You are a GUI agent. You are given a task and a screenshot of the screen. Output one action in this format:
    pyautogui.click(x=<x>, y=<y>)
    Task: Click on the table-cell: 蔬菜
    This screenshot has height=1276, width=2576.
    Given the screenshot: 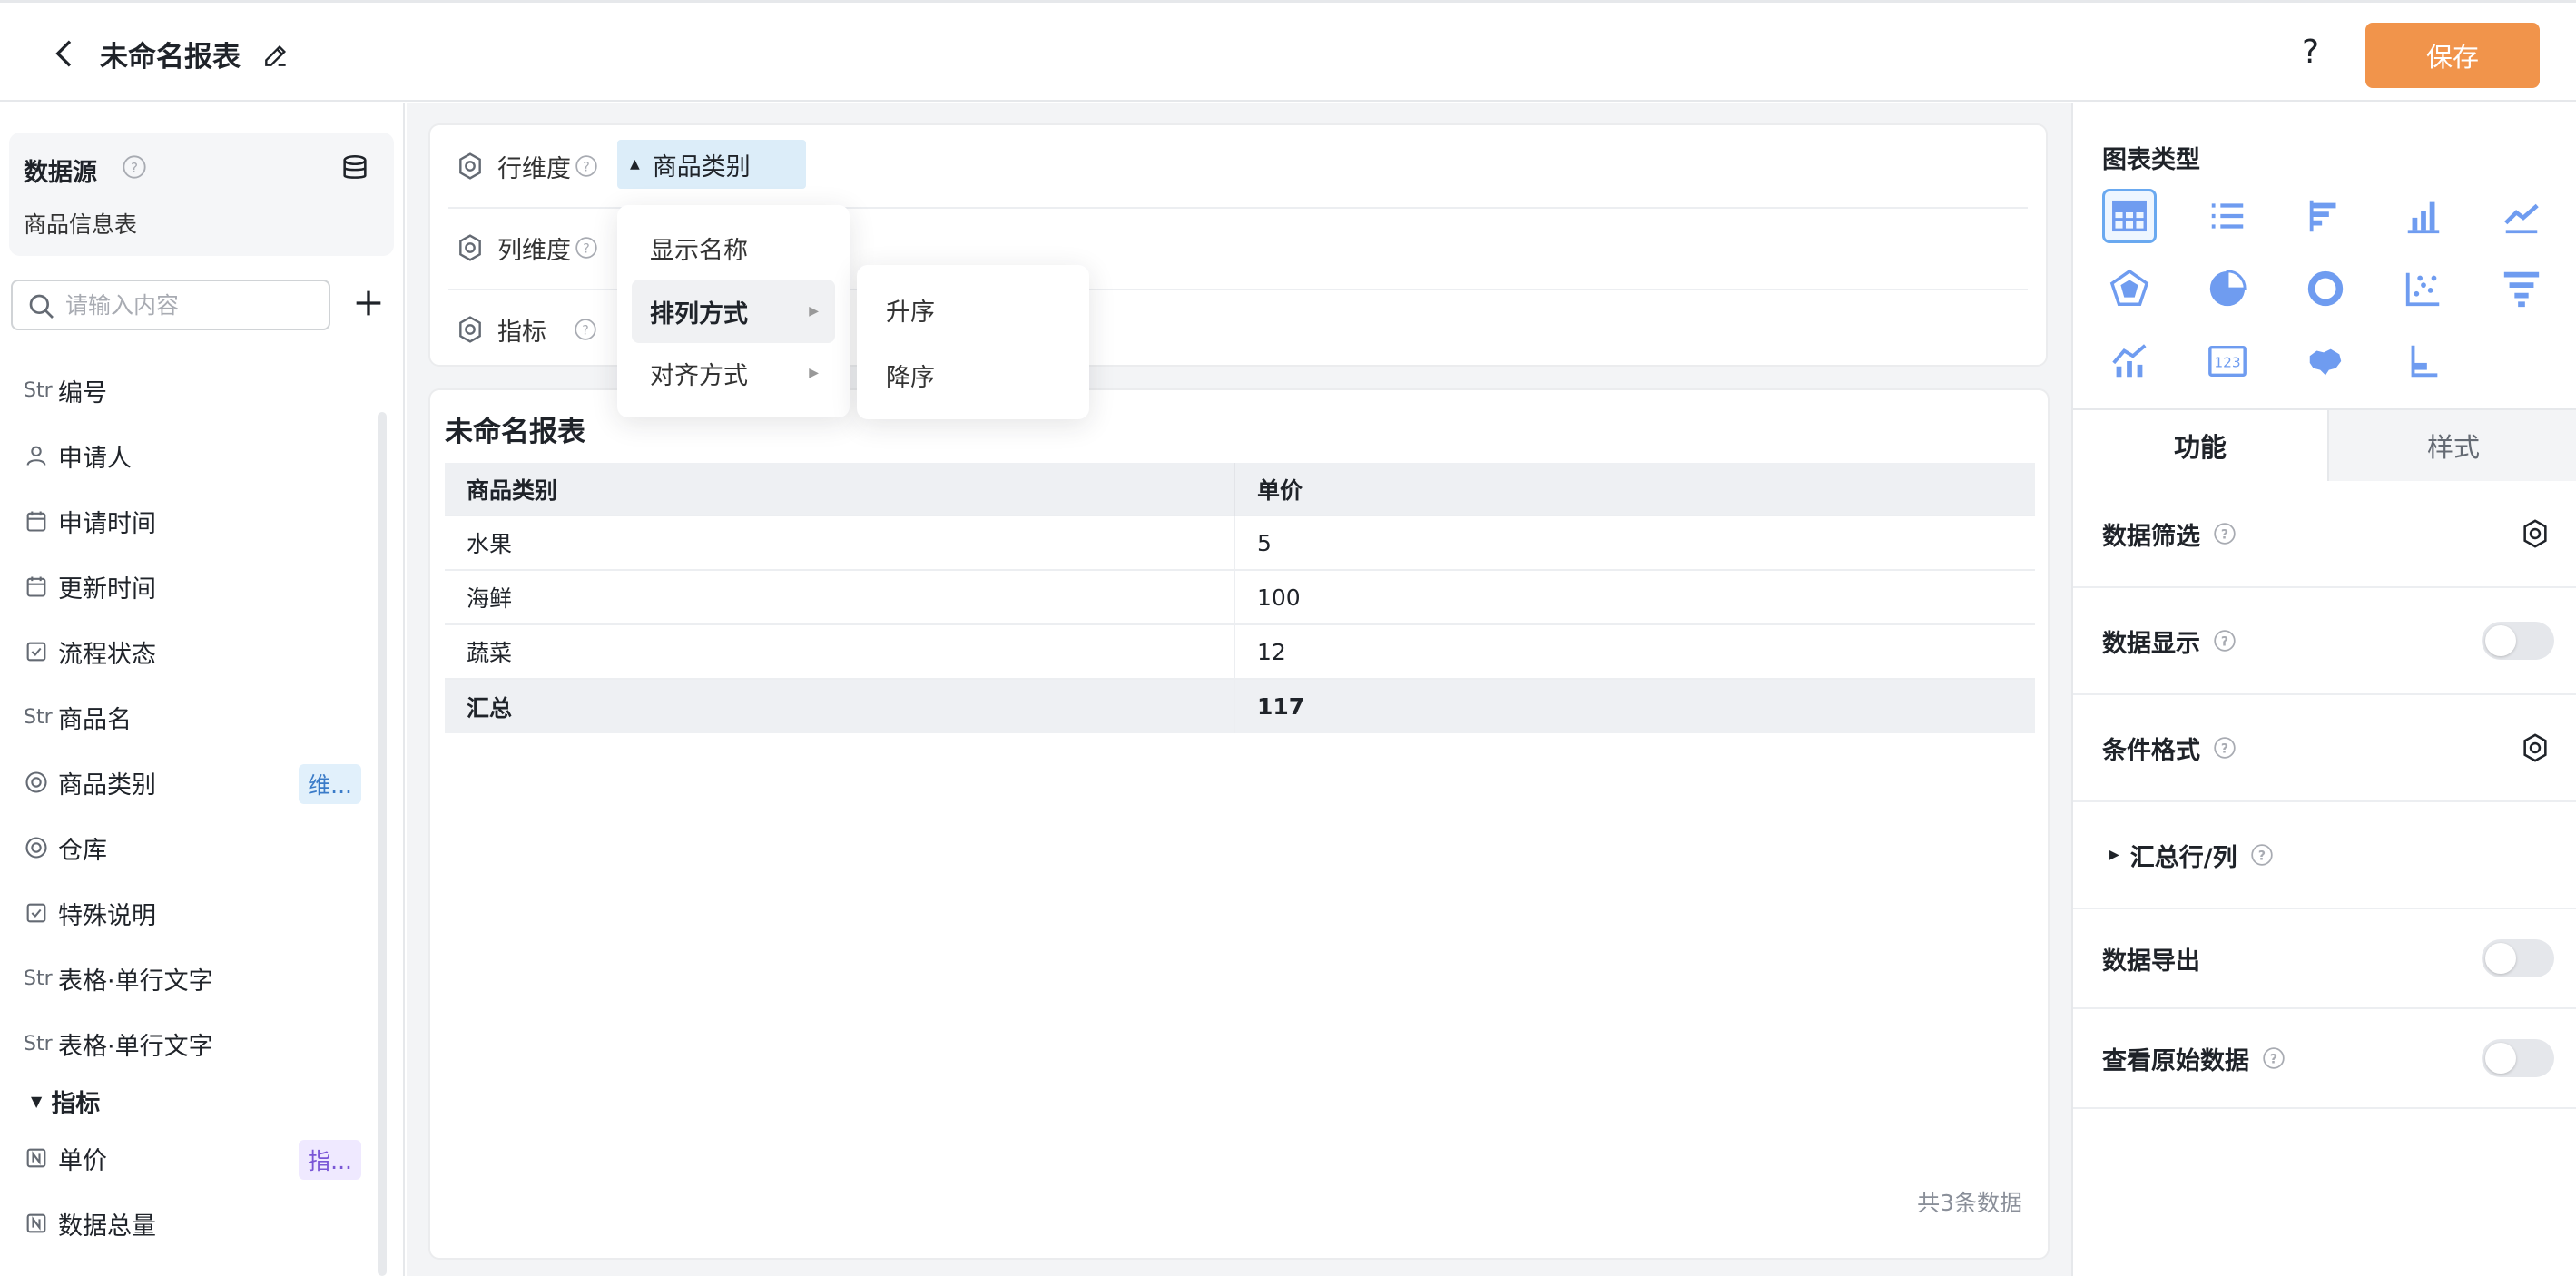 What is the action you would take?
    pyautogui.click(x=840, y=651)
    